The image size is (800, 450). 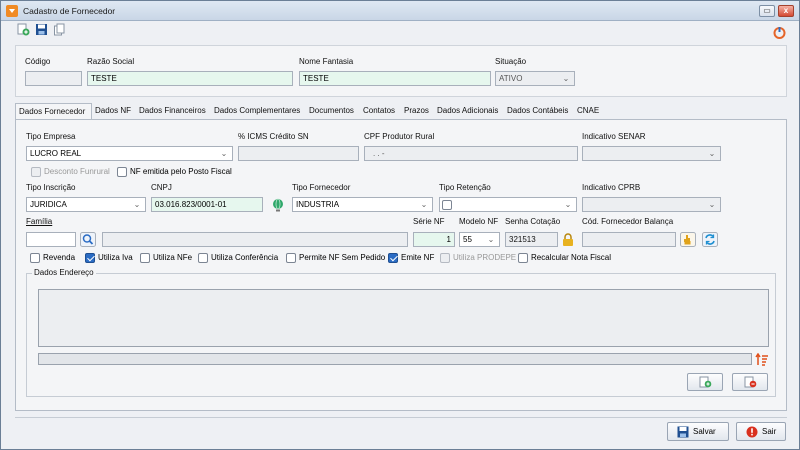 I want to click on nf-posto-checkbox: NF emitida pelo Posto Fiscal, so click(x=177, y=172).